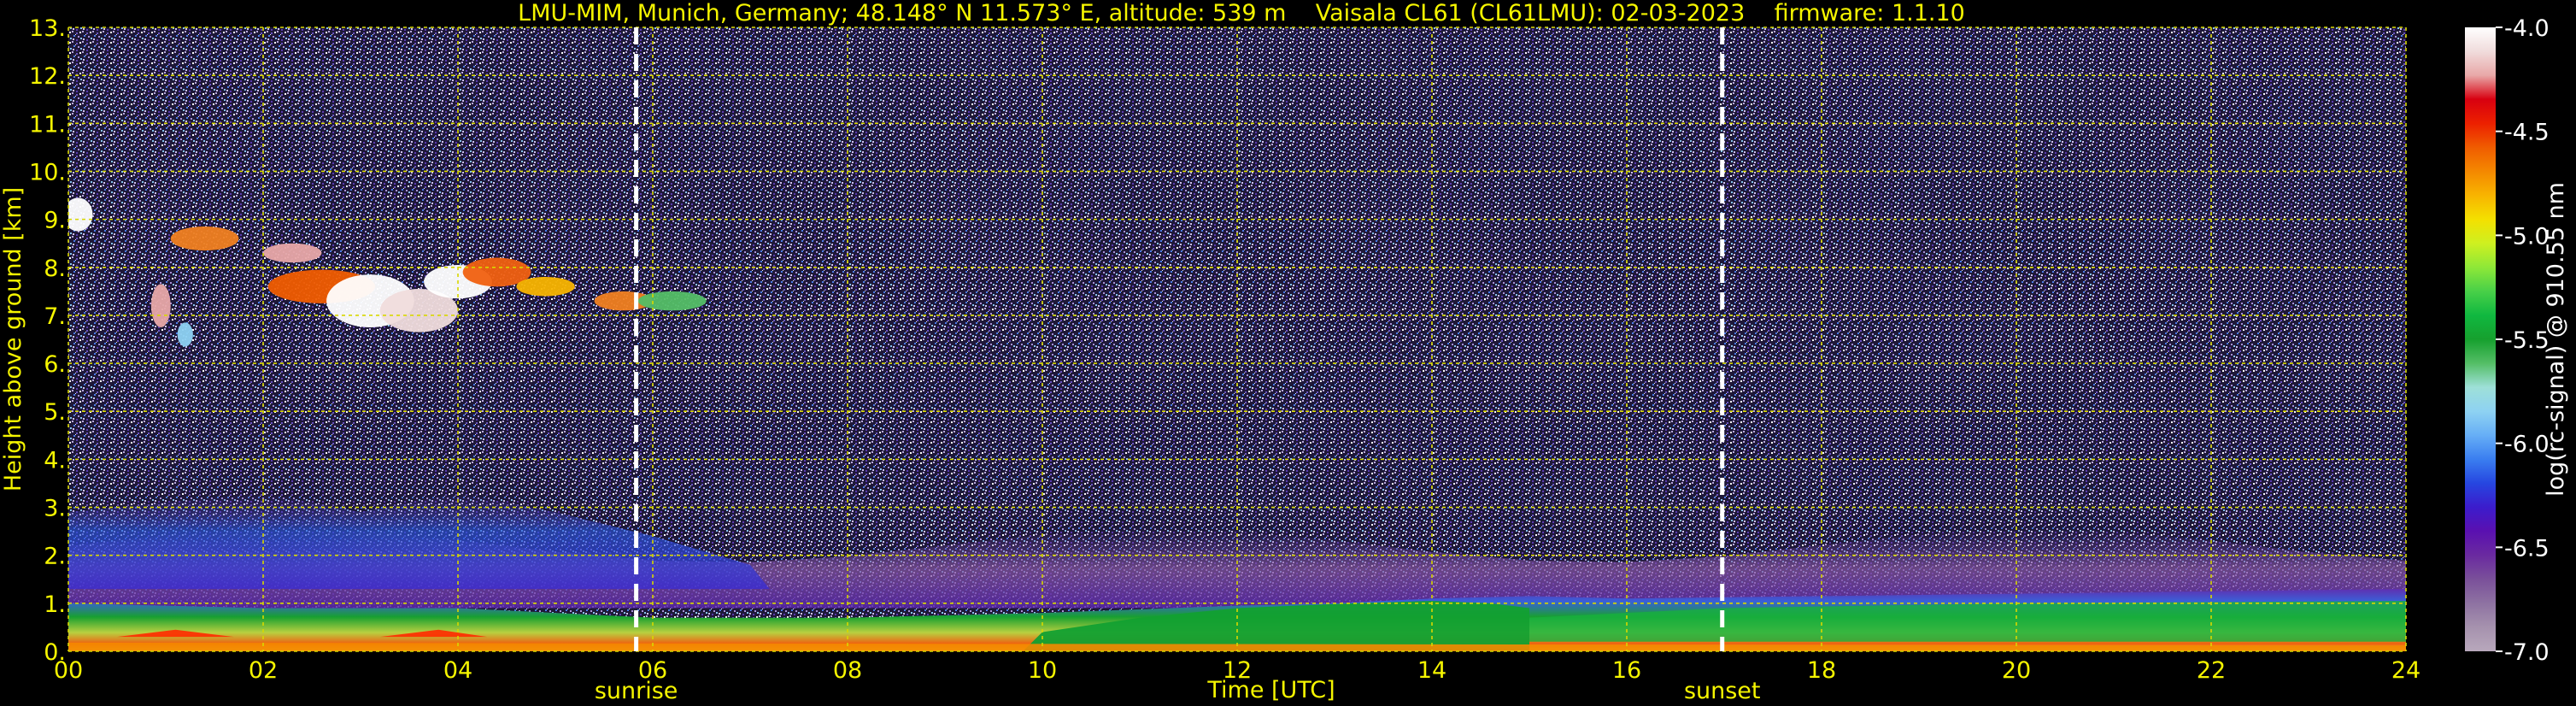 The height and width of the screenshot is (706, 2576). What do you see at coordinates (55, 460) in the screenshot?
I see `y-tick-label-4.: 4.` at bounding box center [55, 460].